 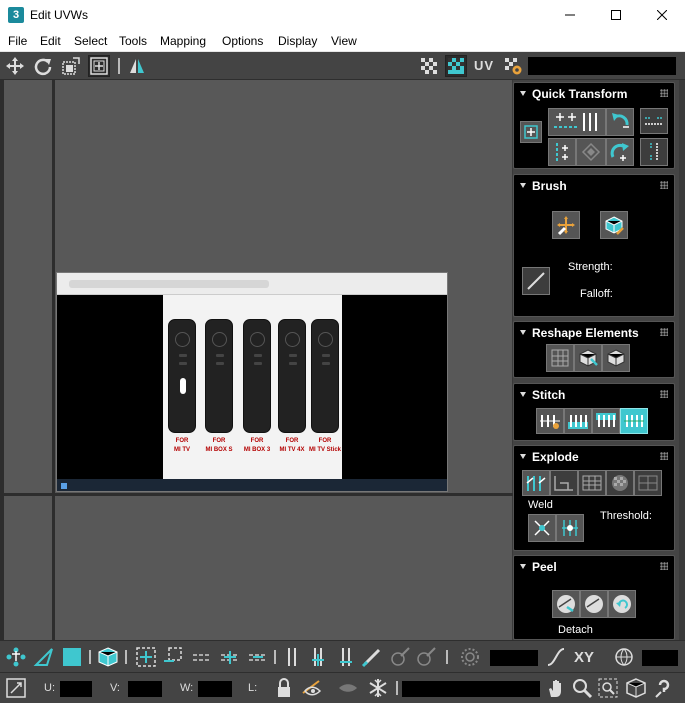 What do you see at coordinates (602, 66) in the screenshot?
I see `toolbar-dropdown` at bounding box center [602, 66].